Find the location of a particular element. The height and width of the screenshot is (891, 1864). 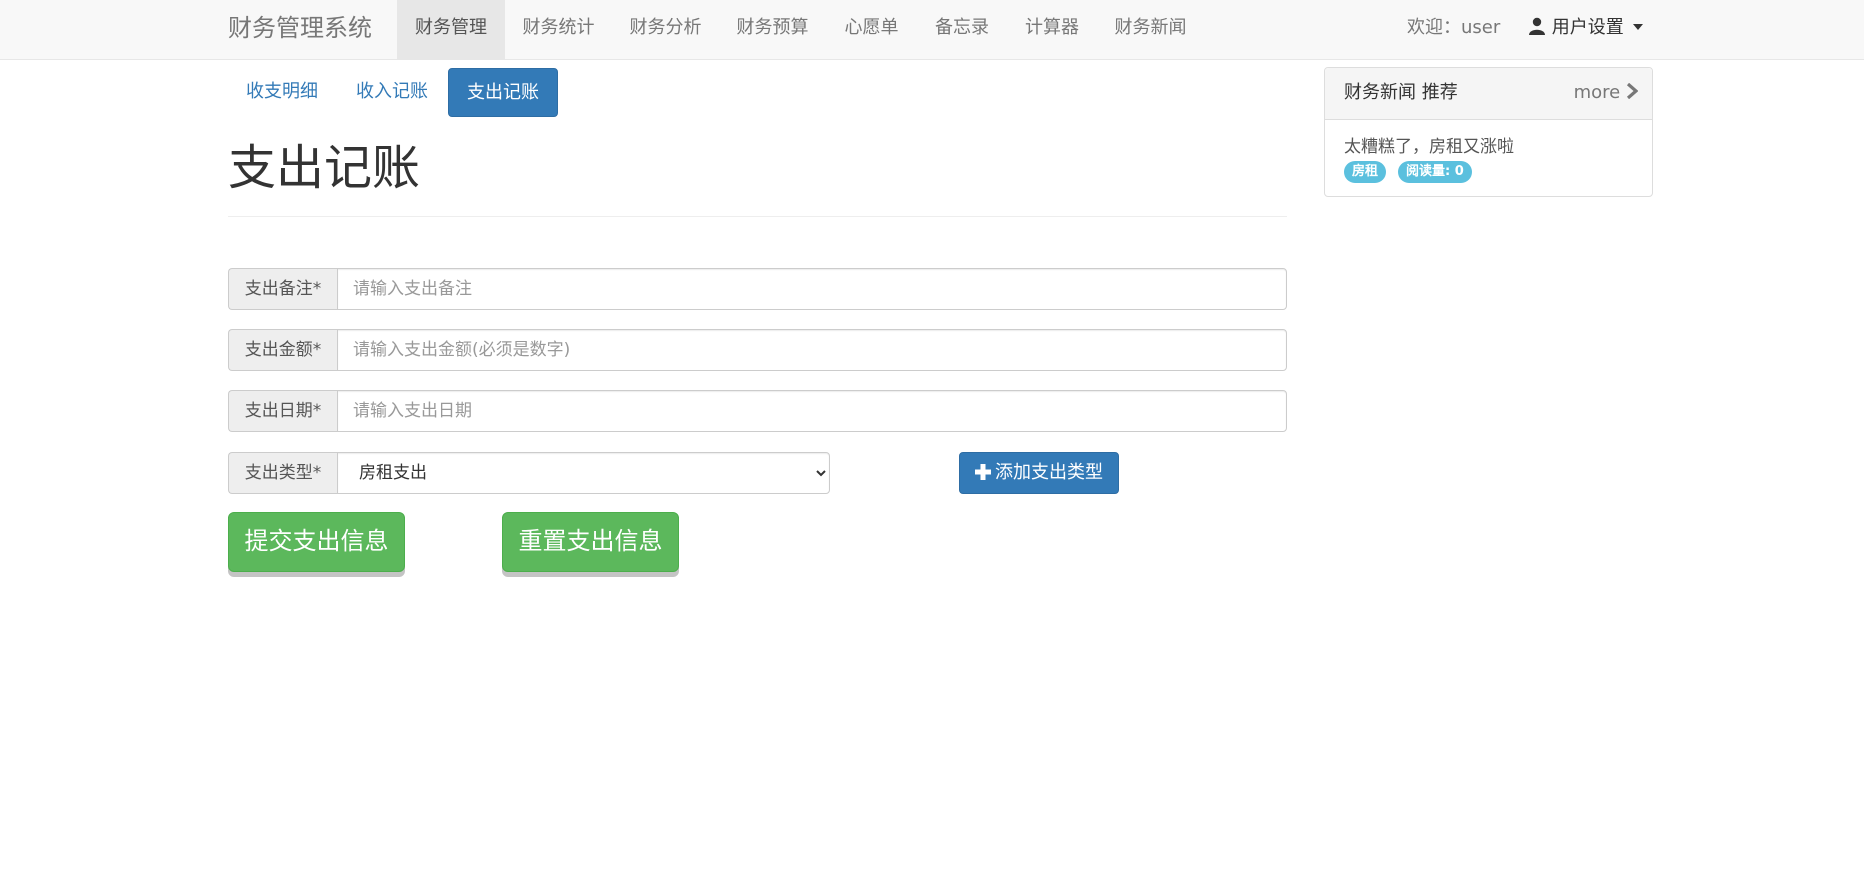

tab-expense-record: 支出记账 is located at coordinates (503, 92).